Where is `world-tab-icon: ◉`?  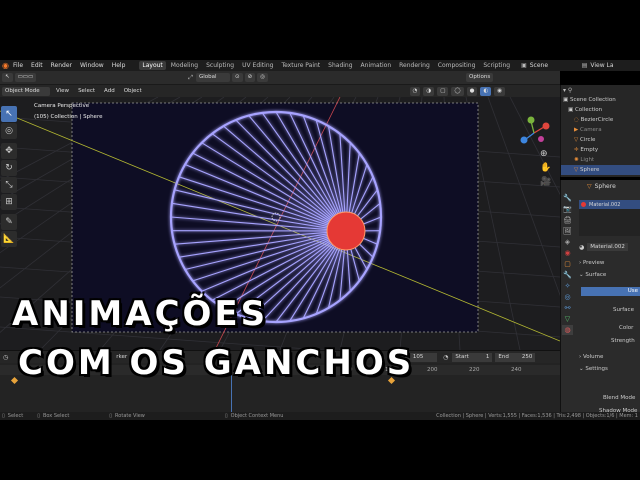
world-tab-icon: ◉ is located at coordinates (567, 253).